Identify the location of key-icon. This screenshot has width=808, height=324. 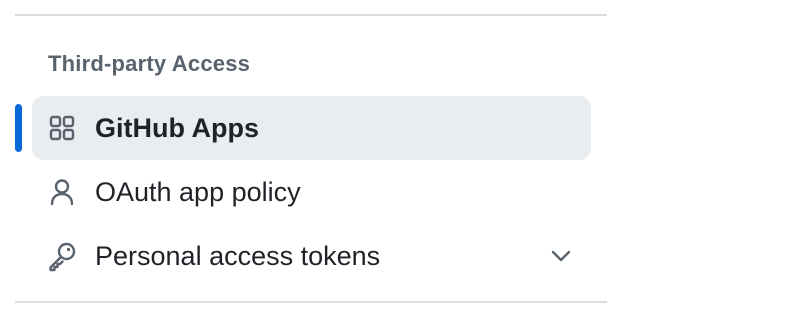
(62, 256).